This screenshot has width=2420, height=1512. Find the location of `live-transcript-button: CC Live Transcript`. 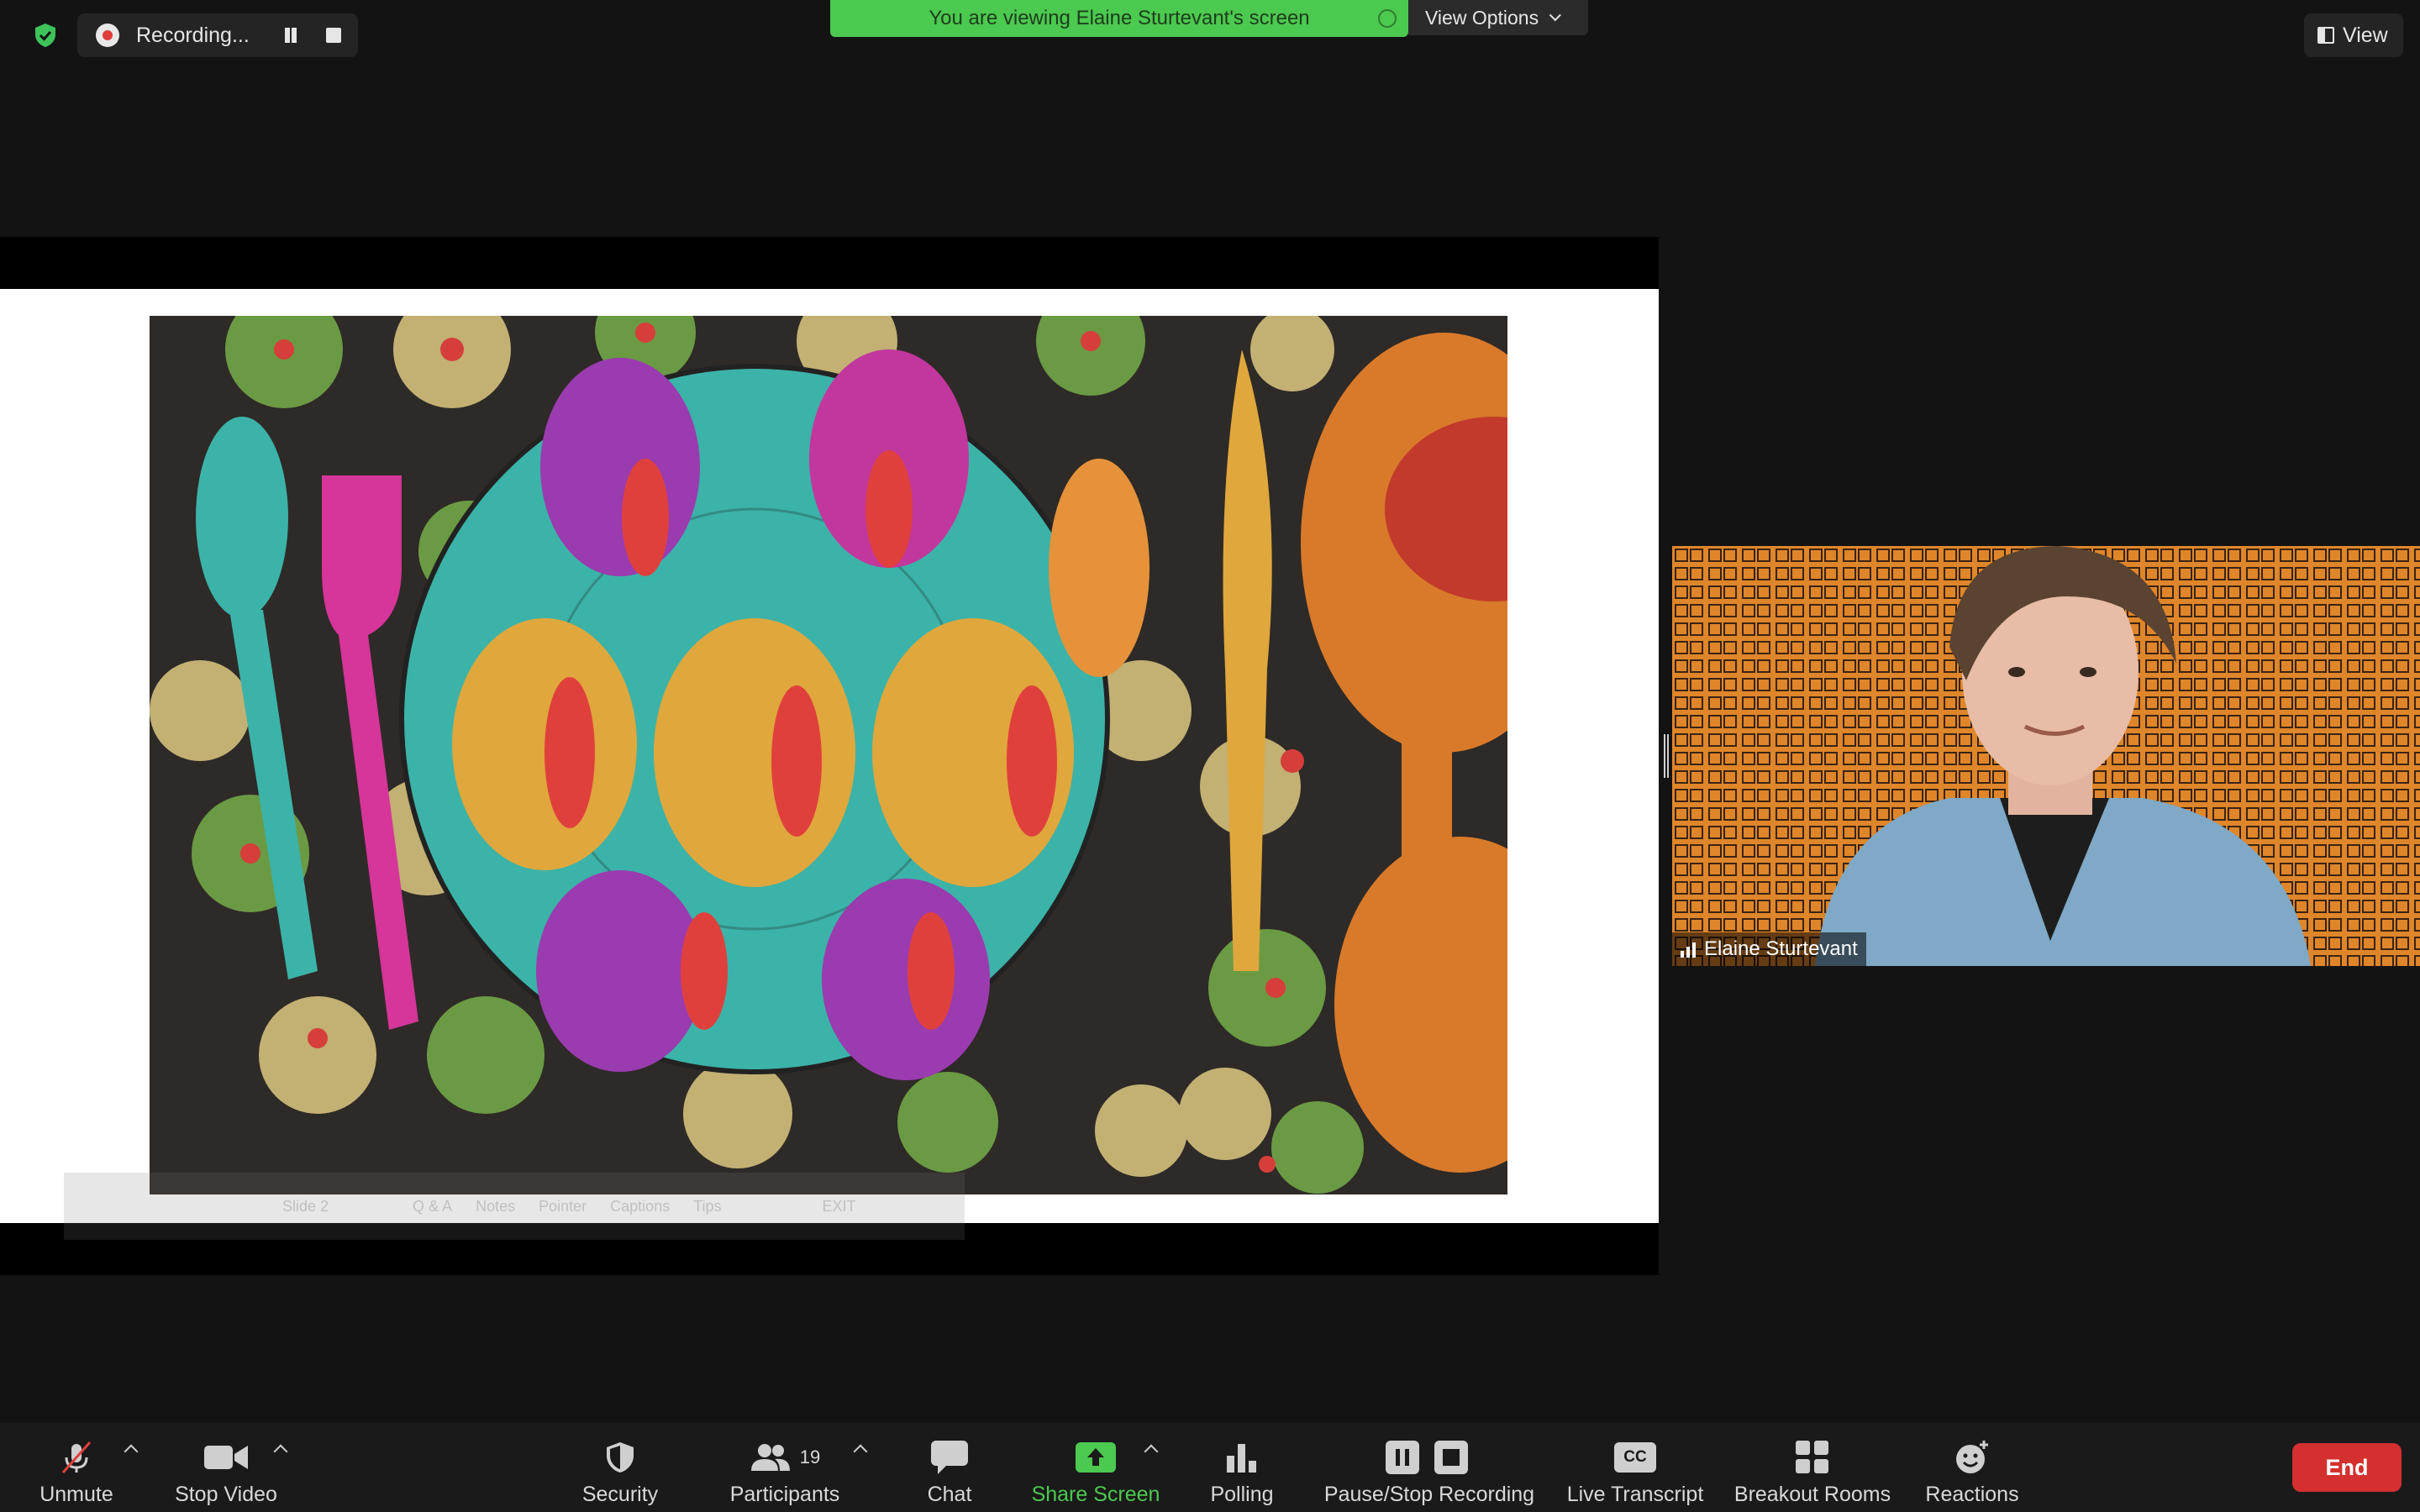

live-transcript-button: CC Live Transcript is located at coordinates (1635, 1471).